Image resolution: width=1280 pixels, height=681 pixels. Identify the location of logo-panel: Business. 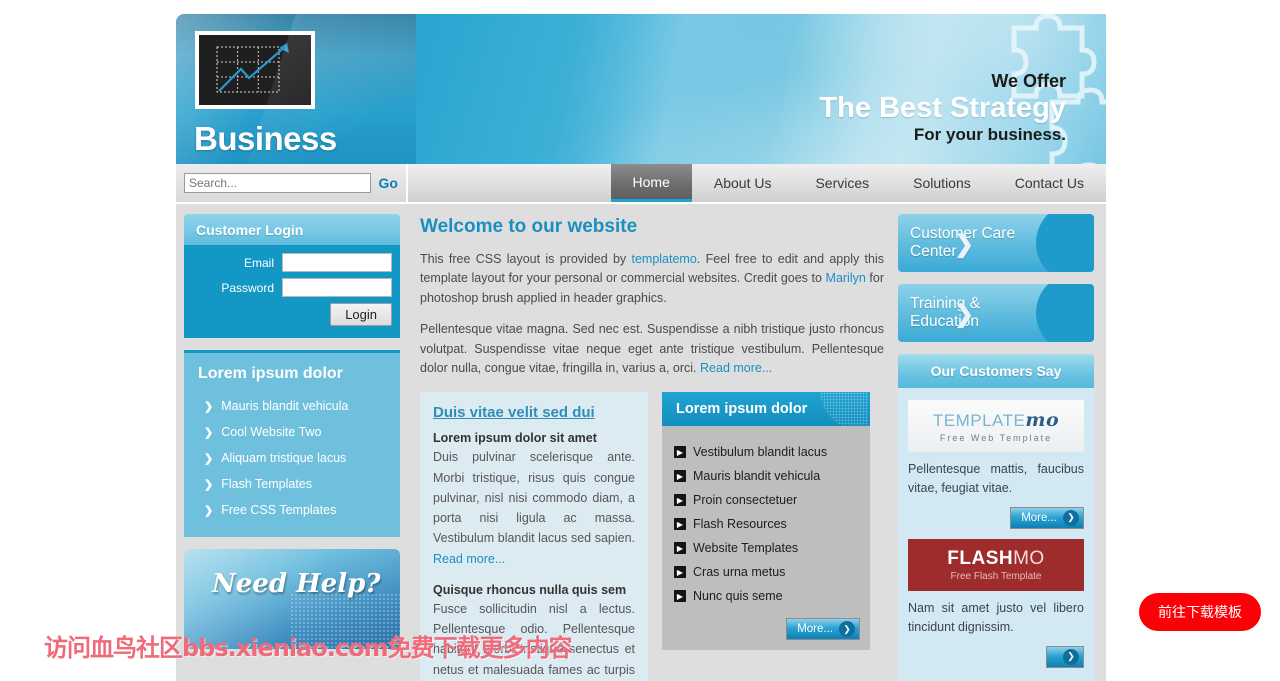
(296, 89).